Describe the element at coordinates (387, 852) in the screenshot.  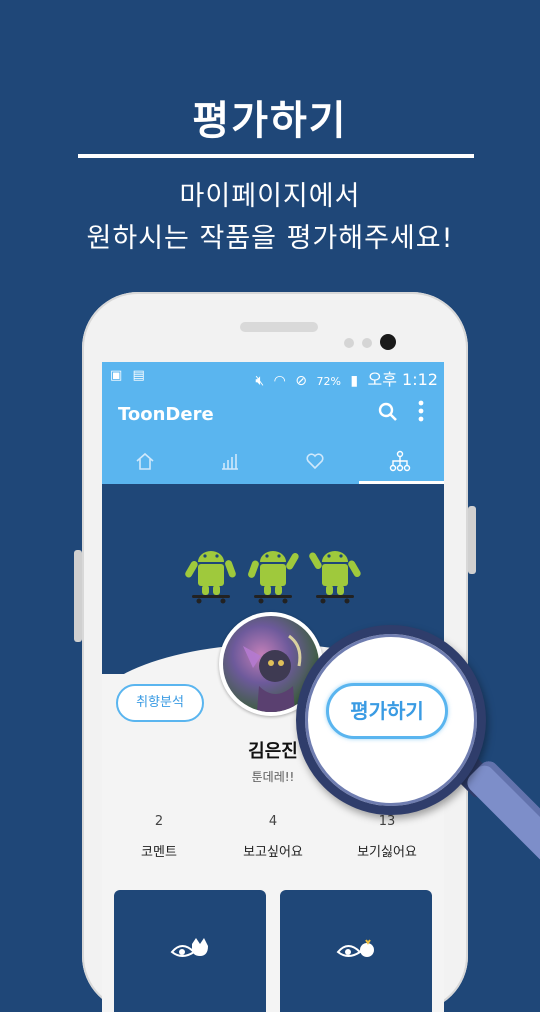
I see `stat-label: 보기싫어요` at that location.